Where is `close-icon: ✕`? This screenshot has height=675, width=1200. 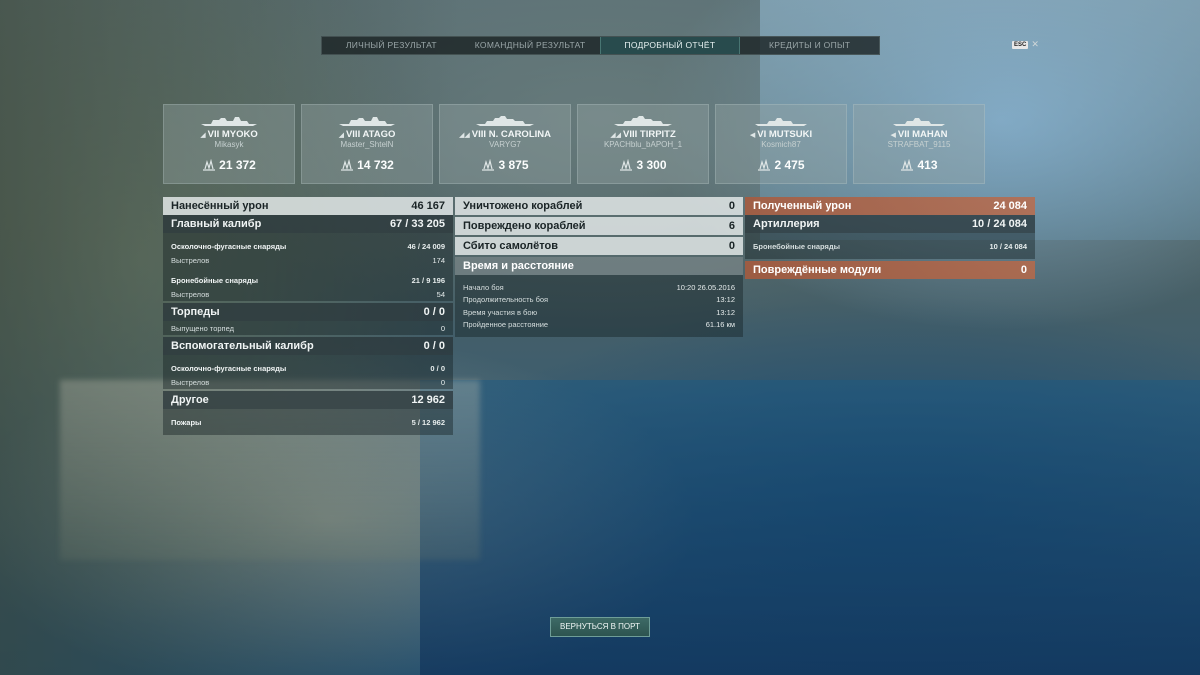
close-icon: ✕ is located at coordinates (1035, 44).